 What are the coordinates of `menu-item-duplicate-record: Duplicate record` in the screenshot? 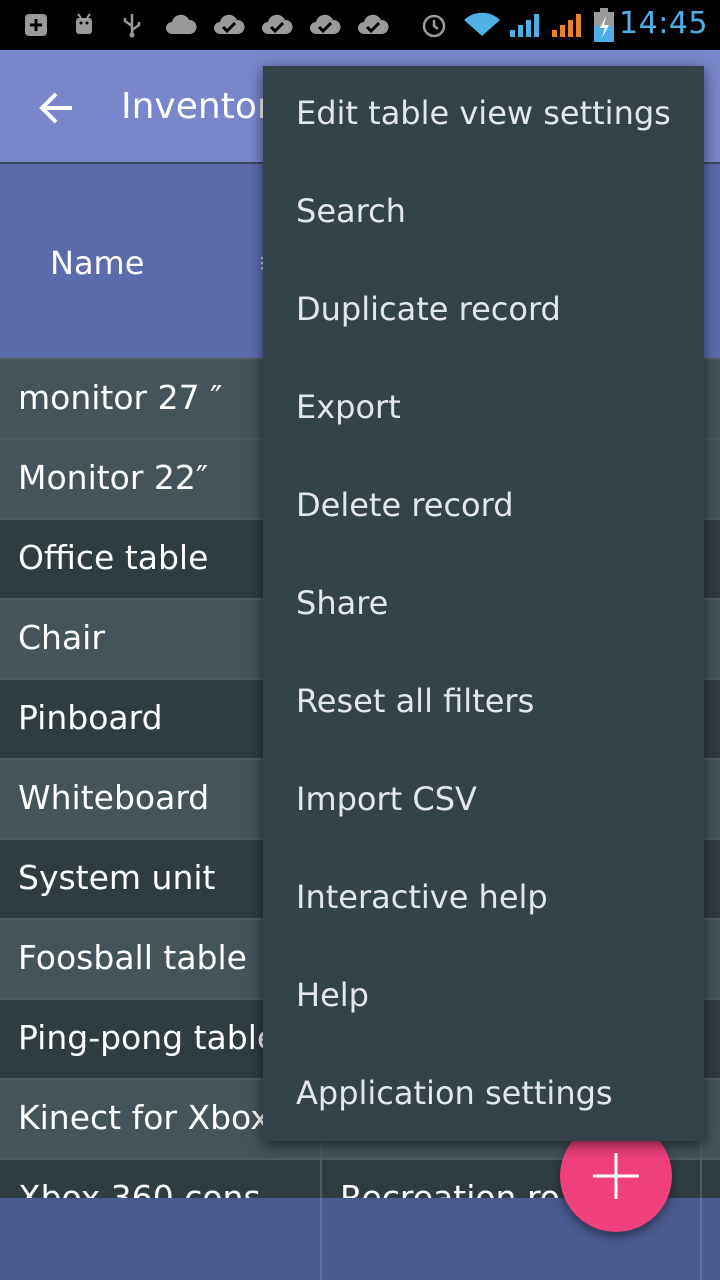 It's located at (483, 311).